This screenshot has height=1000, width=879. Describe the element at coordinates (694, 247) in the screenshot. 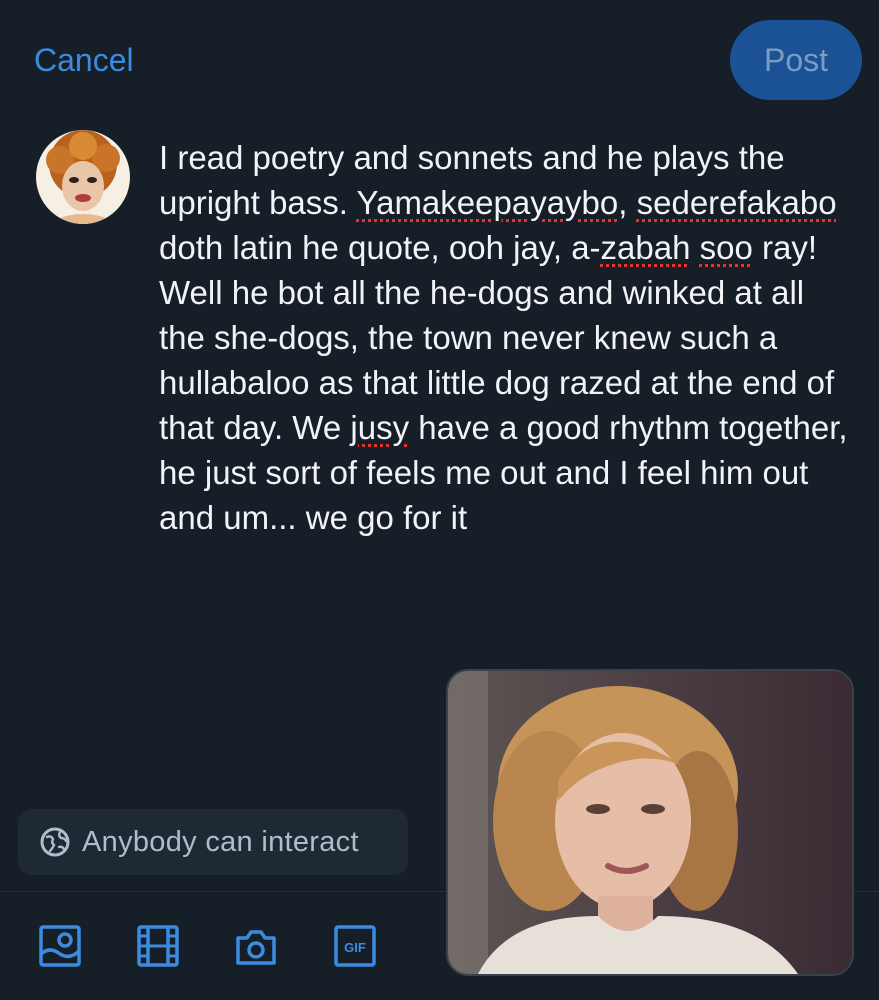

I see `text-segment` at that location.